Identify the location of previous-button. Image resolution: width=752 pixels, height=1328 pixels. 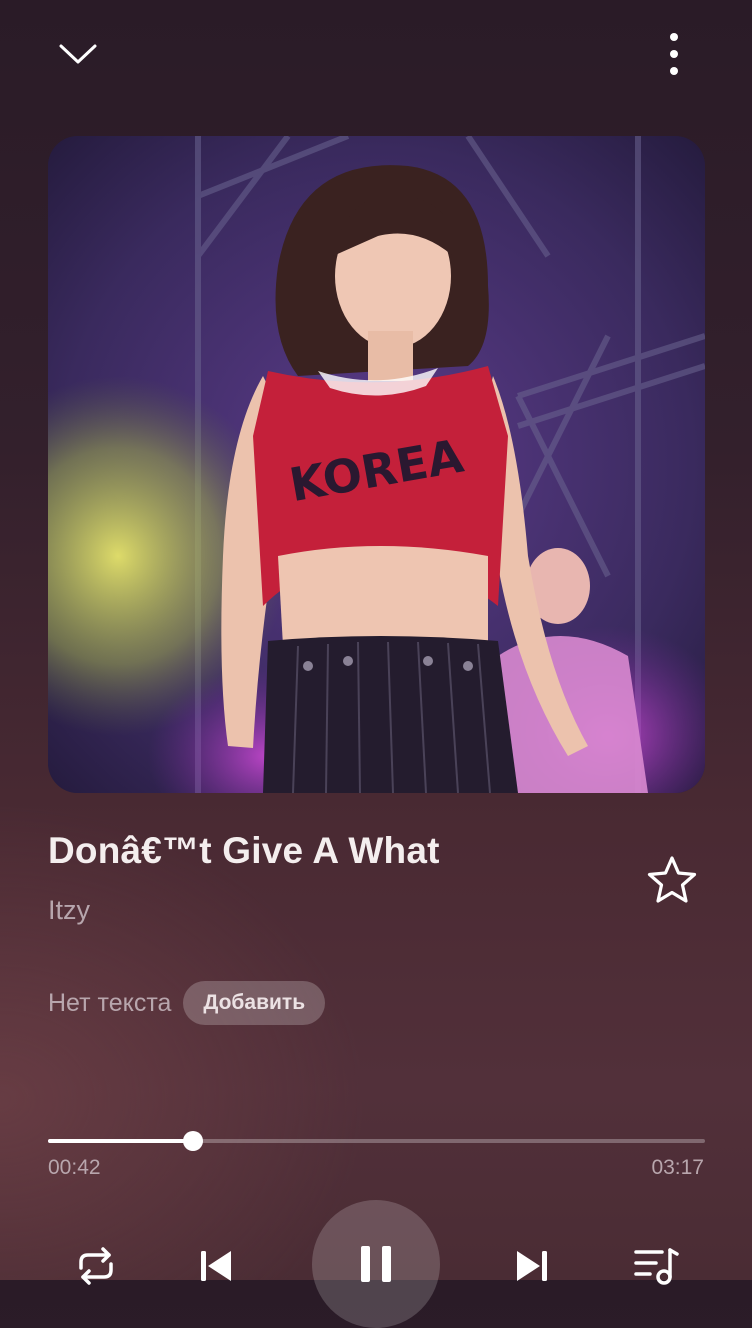
(216, 1266).